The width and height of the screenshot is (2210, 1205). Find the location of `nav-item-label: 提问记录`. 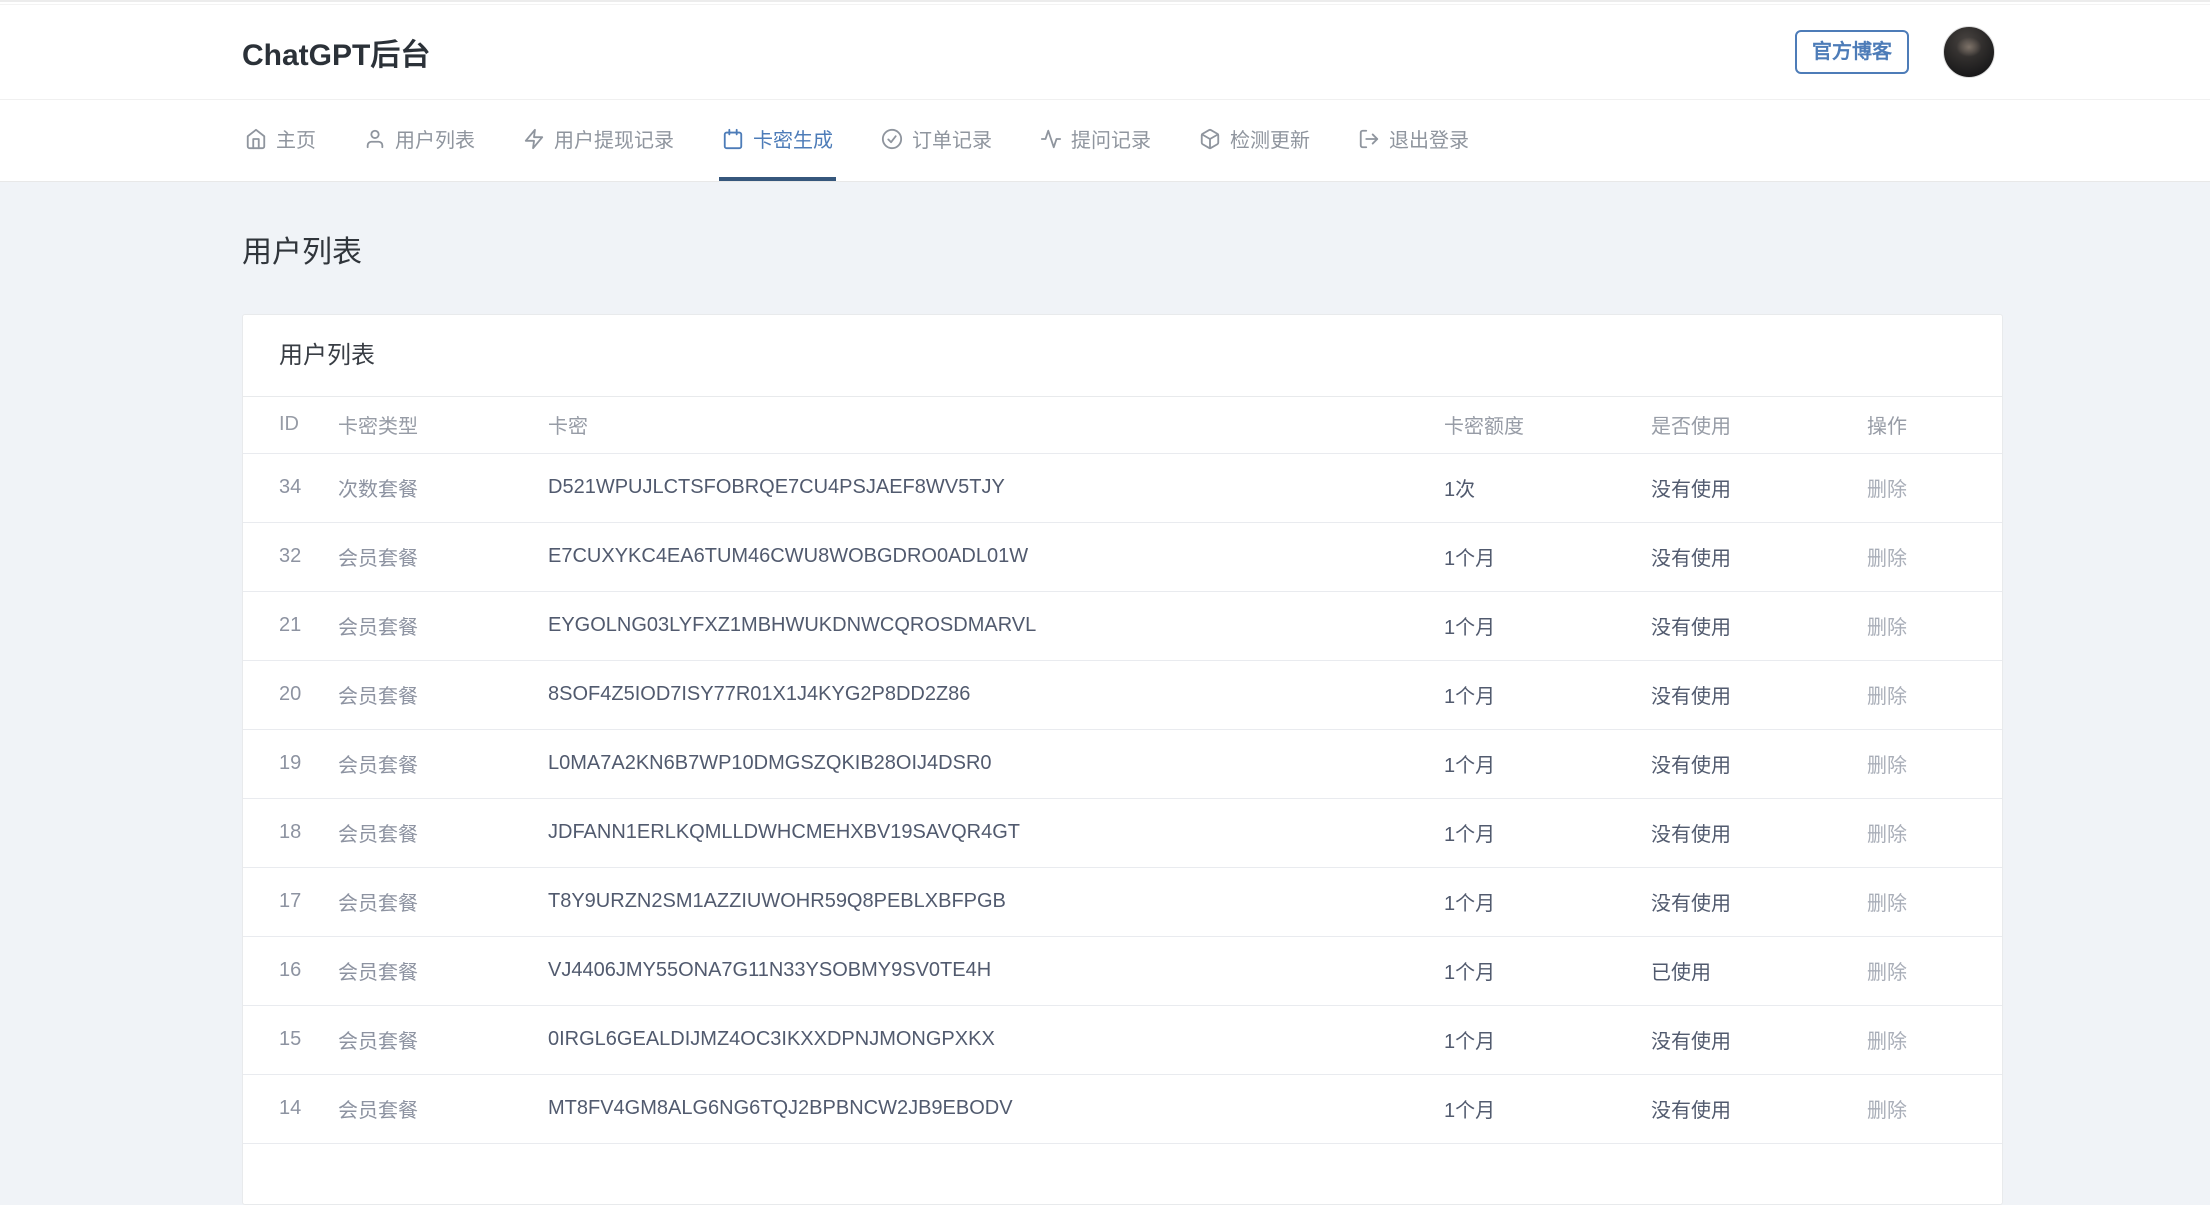

nav-item-label: 提问记录 is located at coordinates (1111, 141).